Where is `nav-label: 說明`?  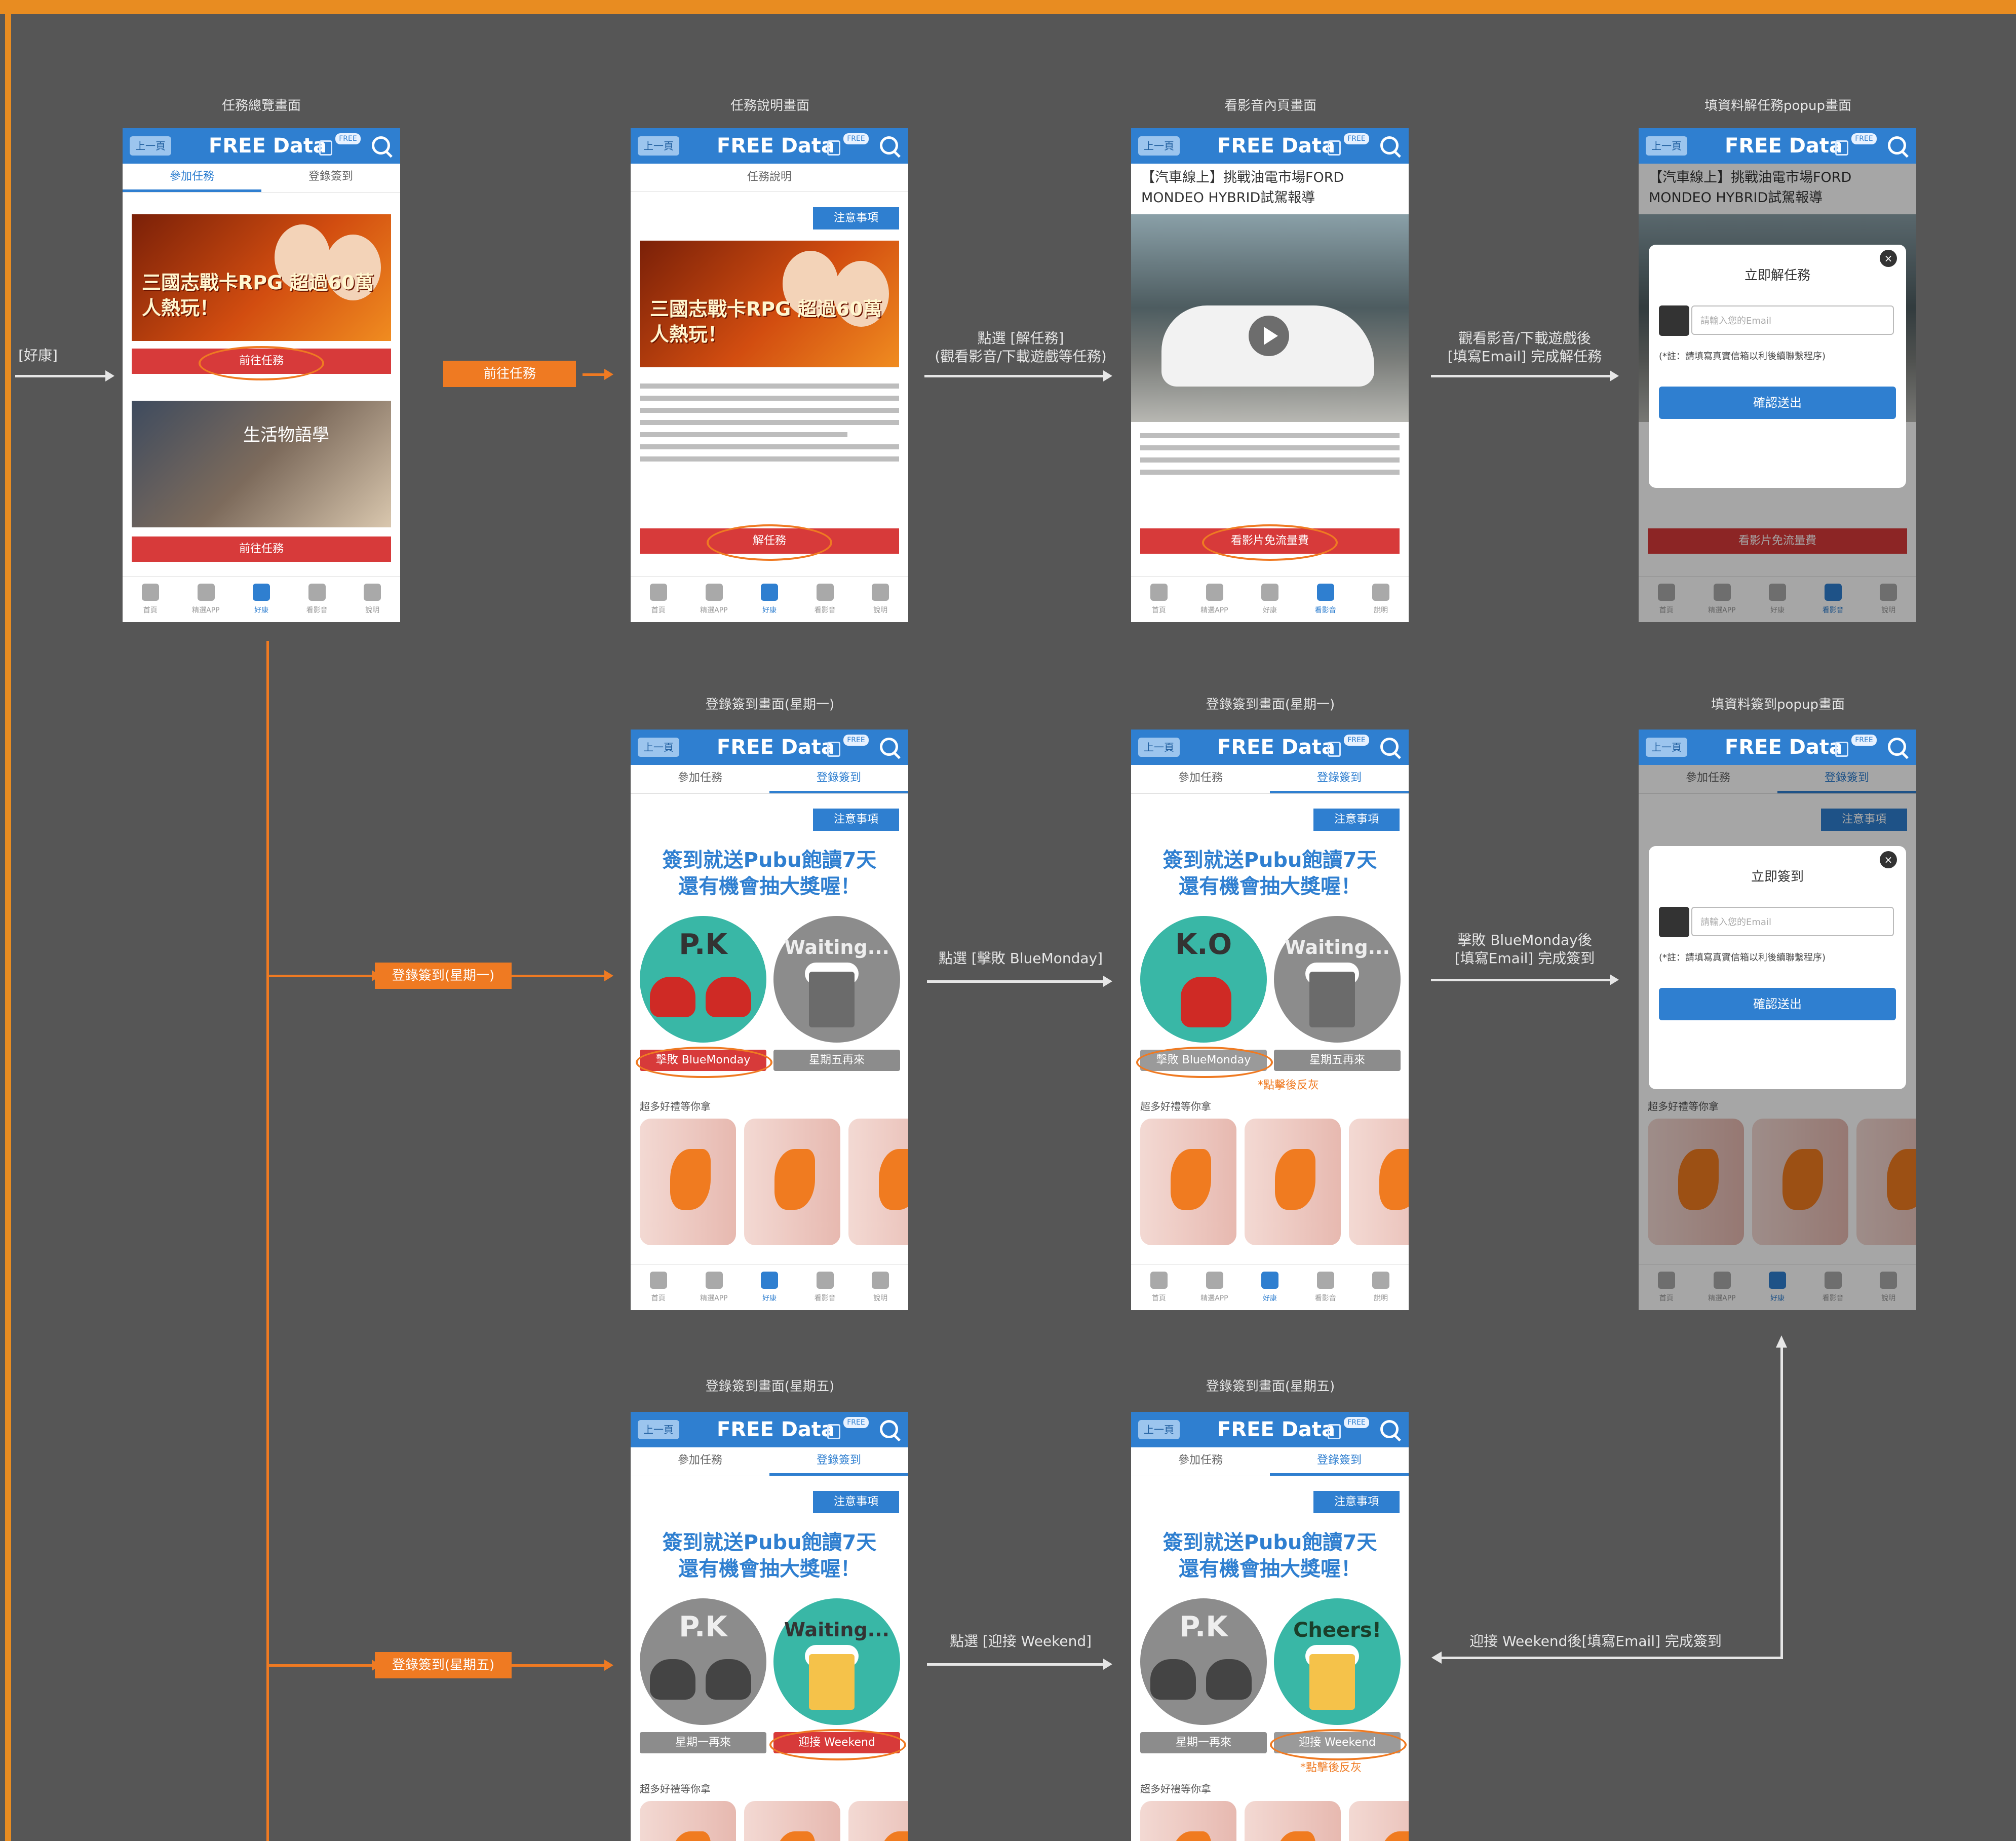
nav-label: 說明 is located at coordinates (1381, 1298).